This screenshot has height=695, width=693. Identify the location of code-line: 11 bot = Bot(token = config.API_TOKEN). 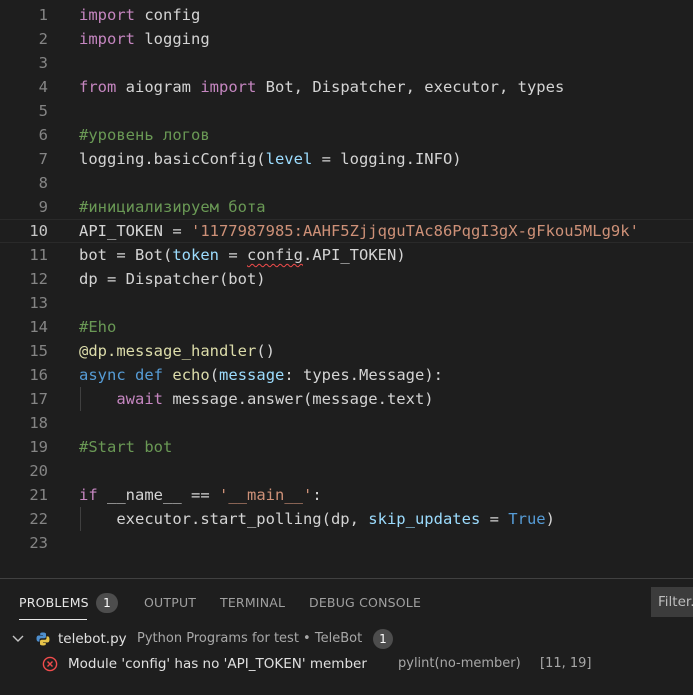
(346, 255).